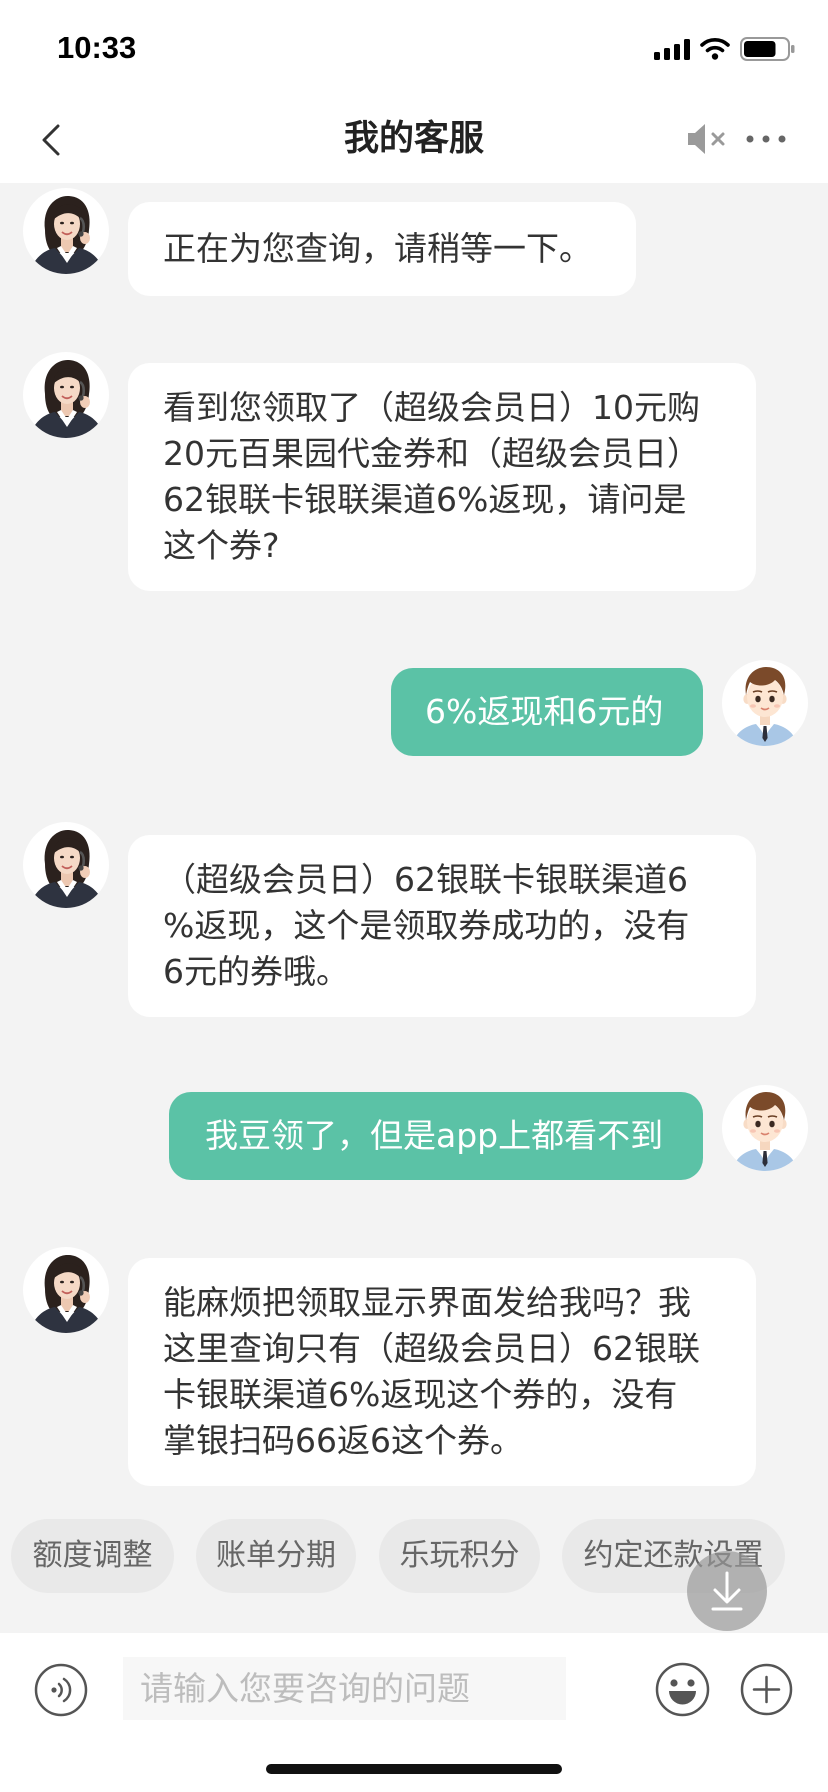  What do you see at coordinates (427, 1302) in the screenshot?
I see `message-text-line: 能麻烦把领取显示界面发给我吗？我` at bounding box center [427, 1302].